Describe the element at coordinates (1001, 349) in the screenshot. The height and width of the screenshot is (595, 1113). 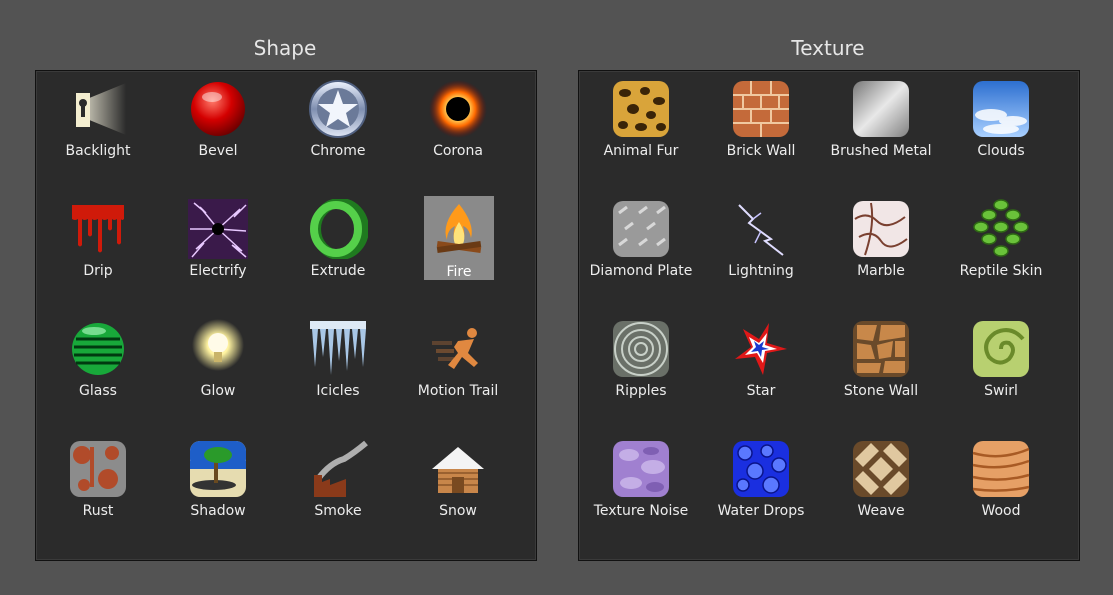
I see `swirl-icon` at that location.